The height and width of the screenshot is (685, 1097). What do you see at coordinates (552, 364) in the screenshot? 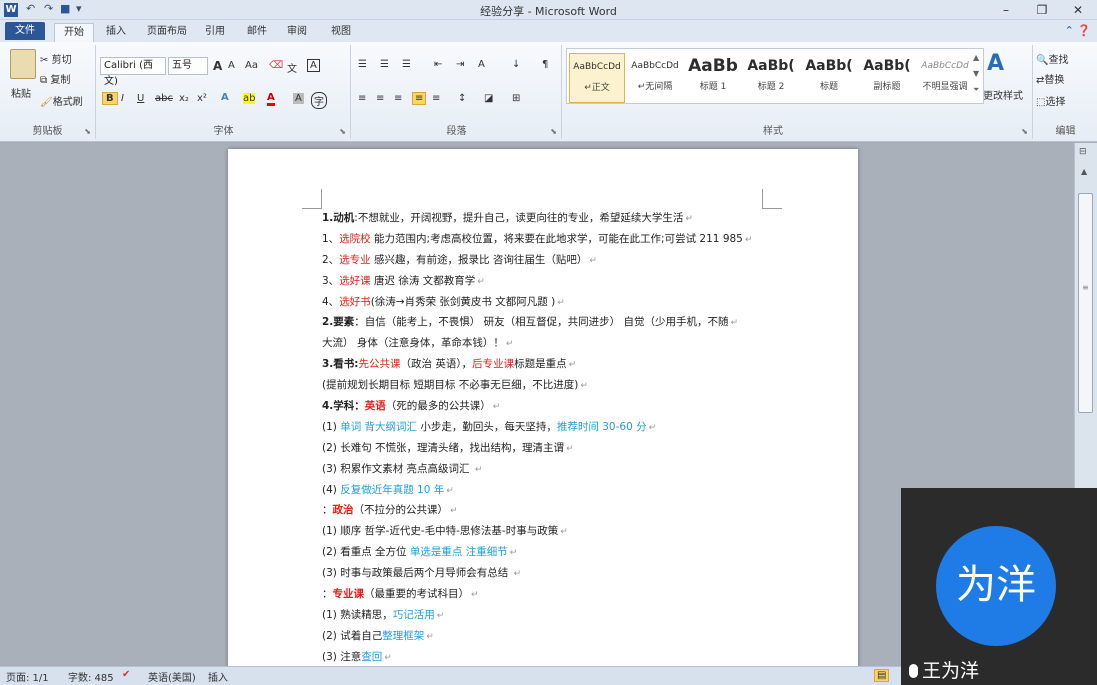
I see `document-line: 3.看书:先公共课（政治 英语），后专业课标题是重点 ↵` at bounding box center [552, 364].